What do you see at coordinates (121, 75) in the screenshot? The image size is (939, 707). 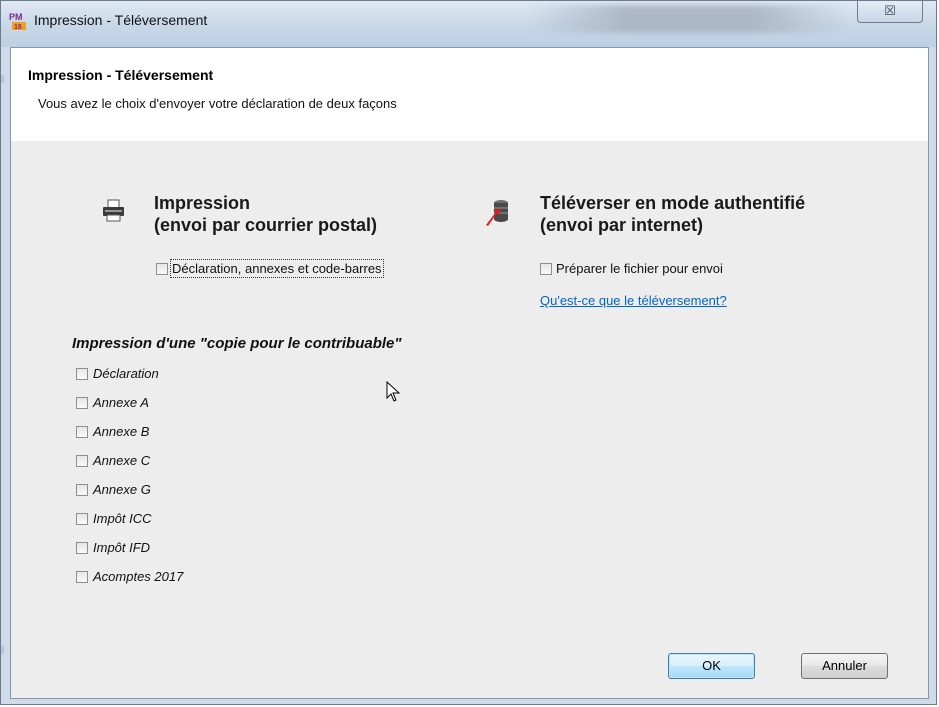 I see `dialog-heading: Impression - Téléversement` at bounding box center [121, 75].